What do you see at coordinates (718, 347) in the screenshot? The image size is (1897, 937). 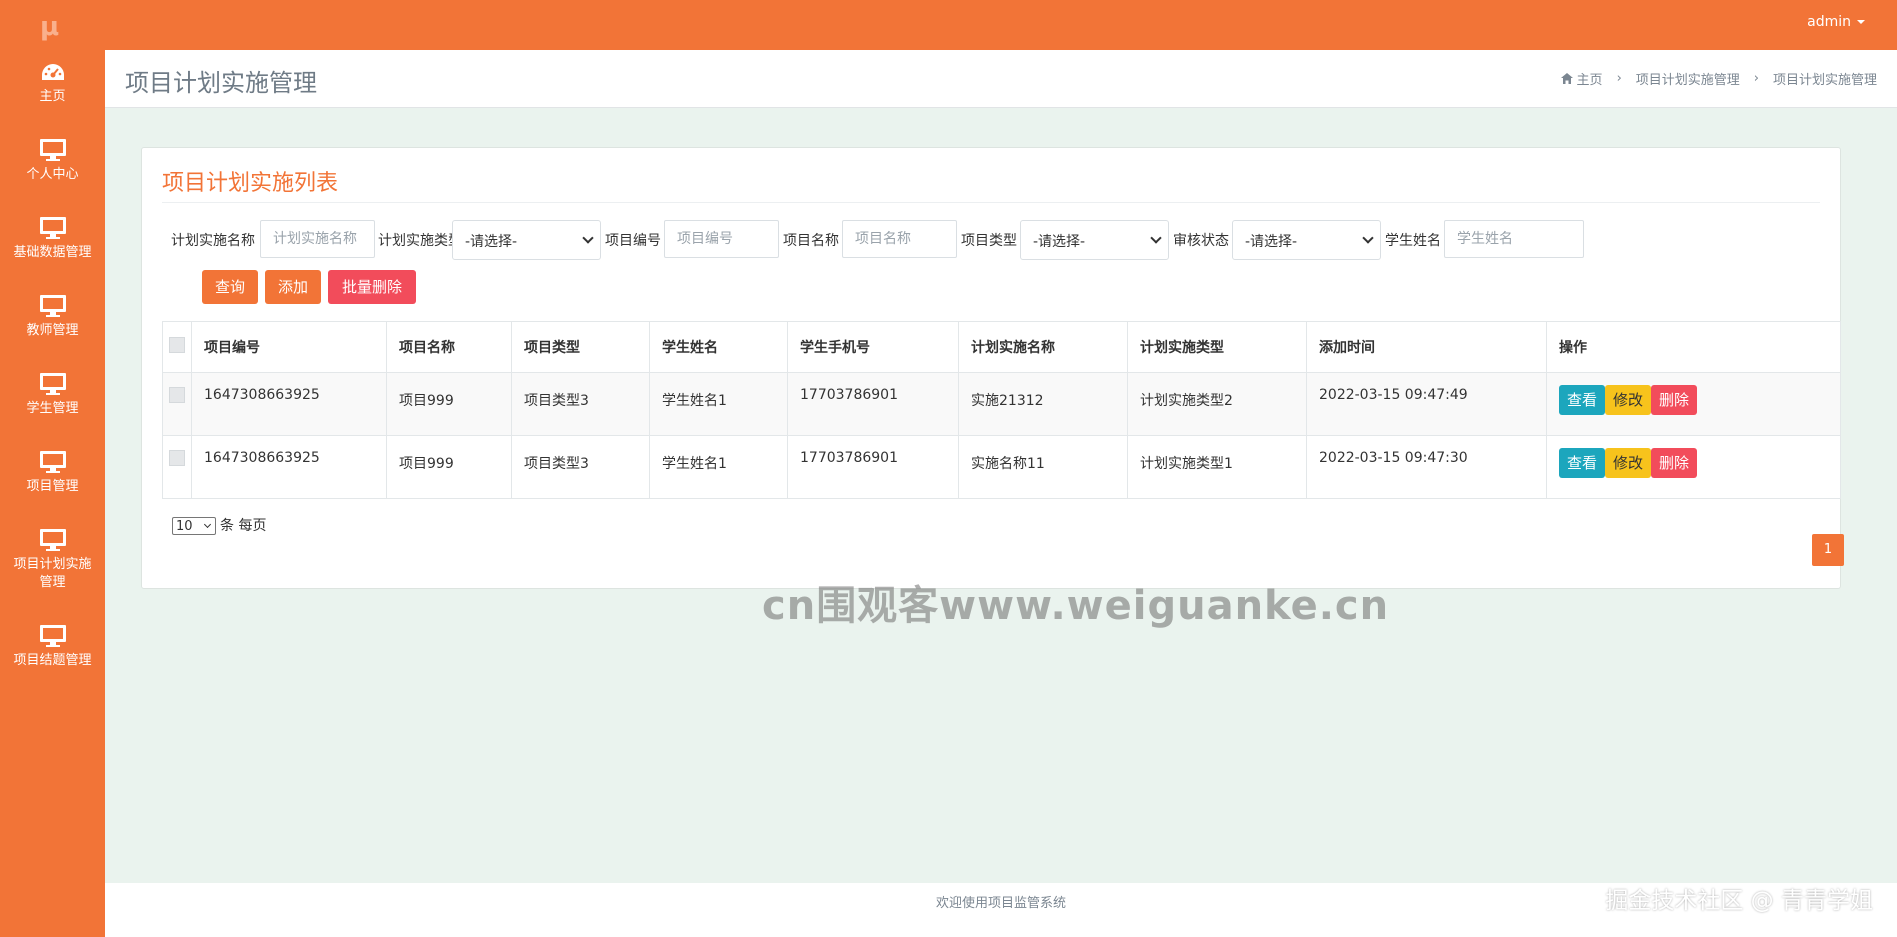 I see `column-header: 学生姓名` at bounding box center [718, 347].